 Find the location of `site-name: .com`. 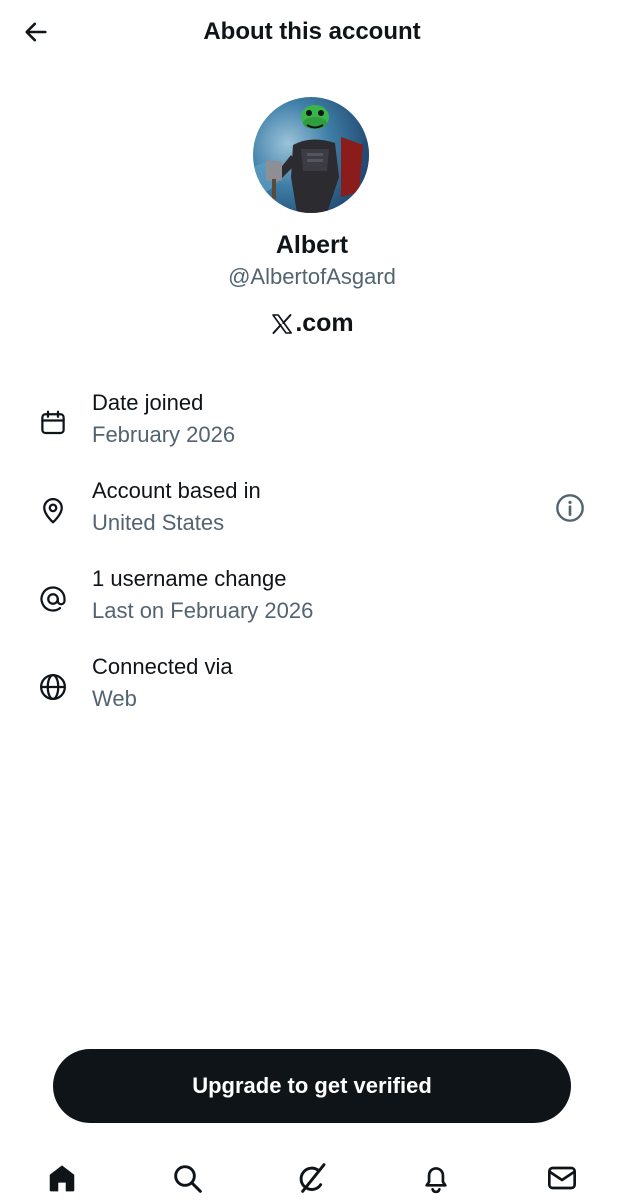

site-name: .com is located at coordinates (312, 323).